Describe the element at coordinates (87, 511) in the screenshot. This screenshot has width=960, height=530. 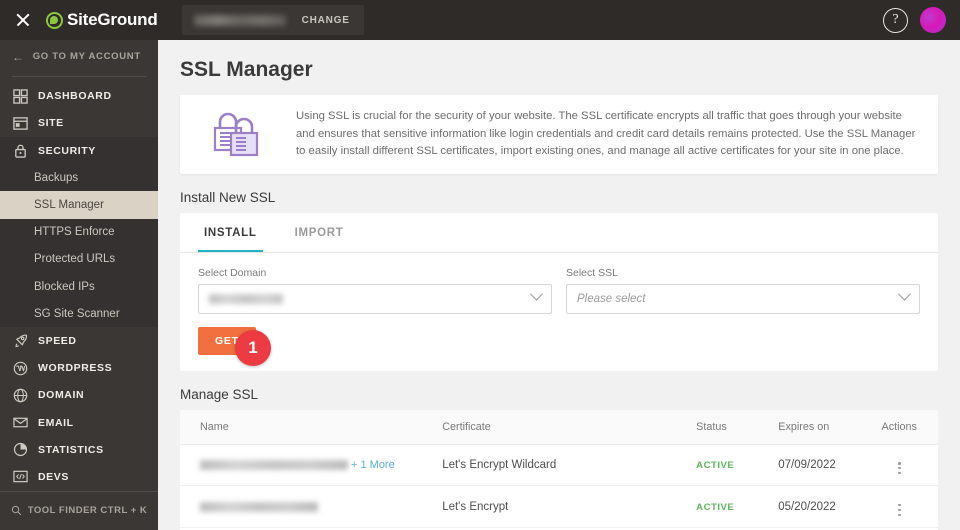
I see `tool-finder-label: TOOL FINDER CTRL + K` at that location.